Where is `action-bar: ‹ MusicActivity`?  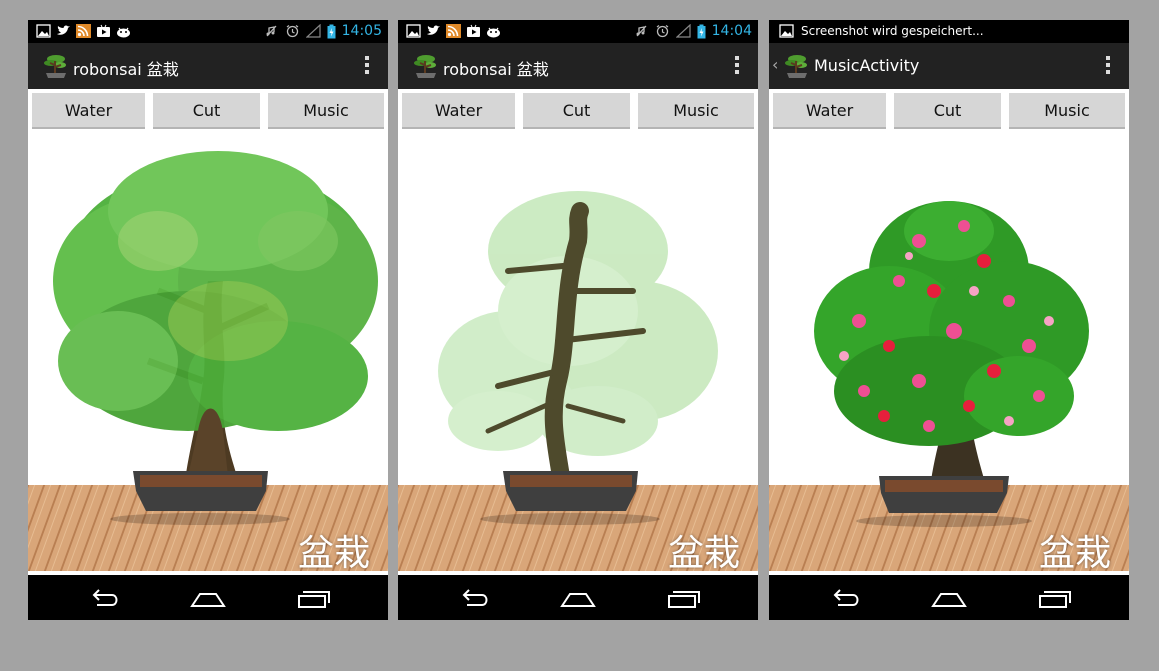
action-bar: ‹ MusicActivity is located at coordinates (949, 66).